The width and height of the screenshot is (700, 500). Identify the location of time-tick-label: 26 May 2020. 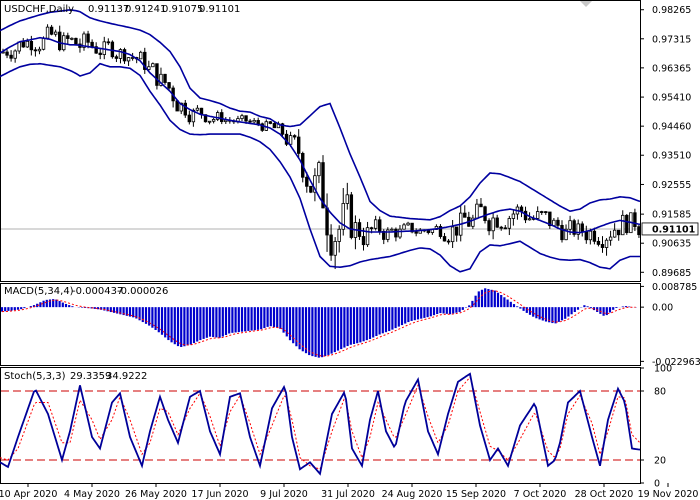
(156, 494).